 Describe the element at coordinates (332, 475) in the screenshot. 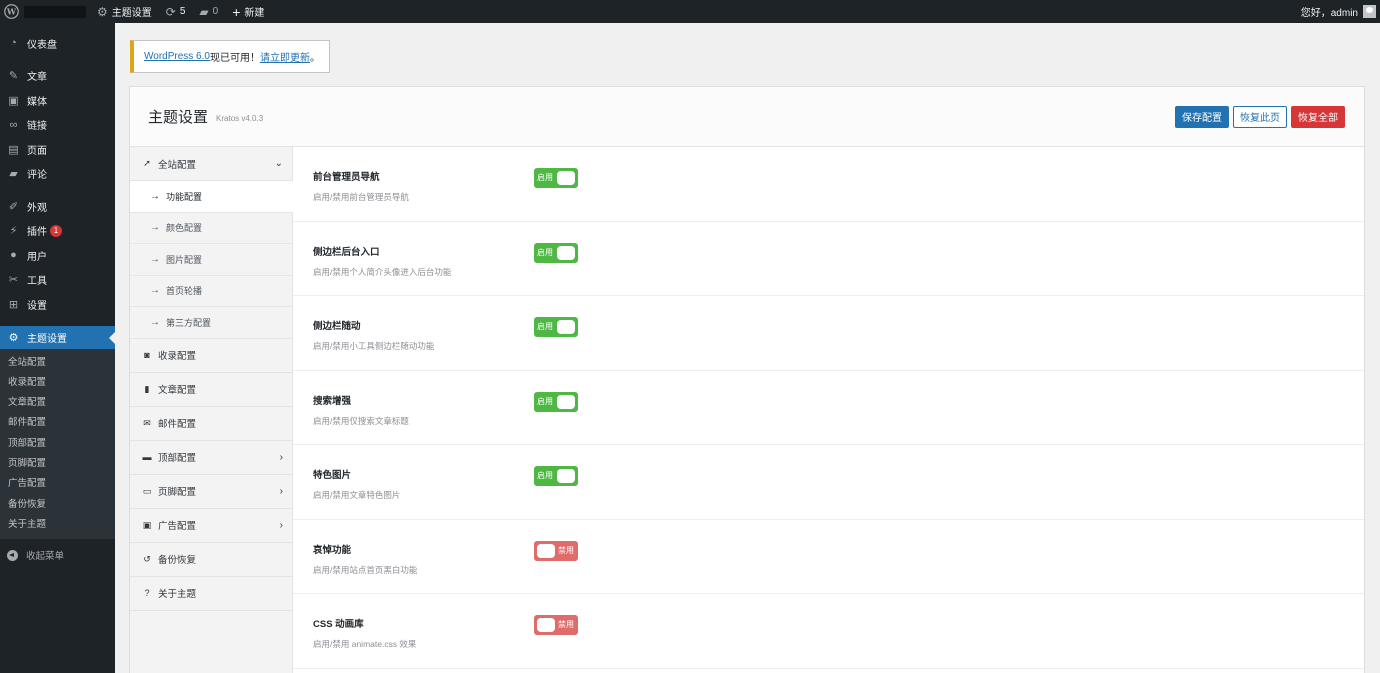

I see `field-title: 特色图片` at that location.